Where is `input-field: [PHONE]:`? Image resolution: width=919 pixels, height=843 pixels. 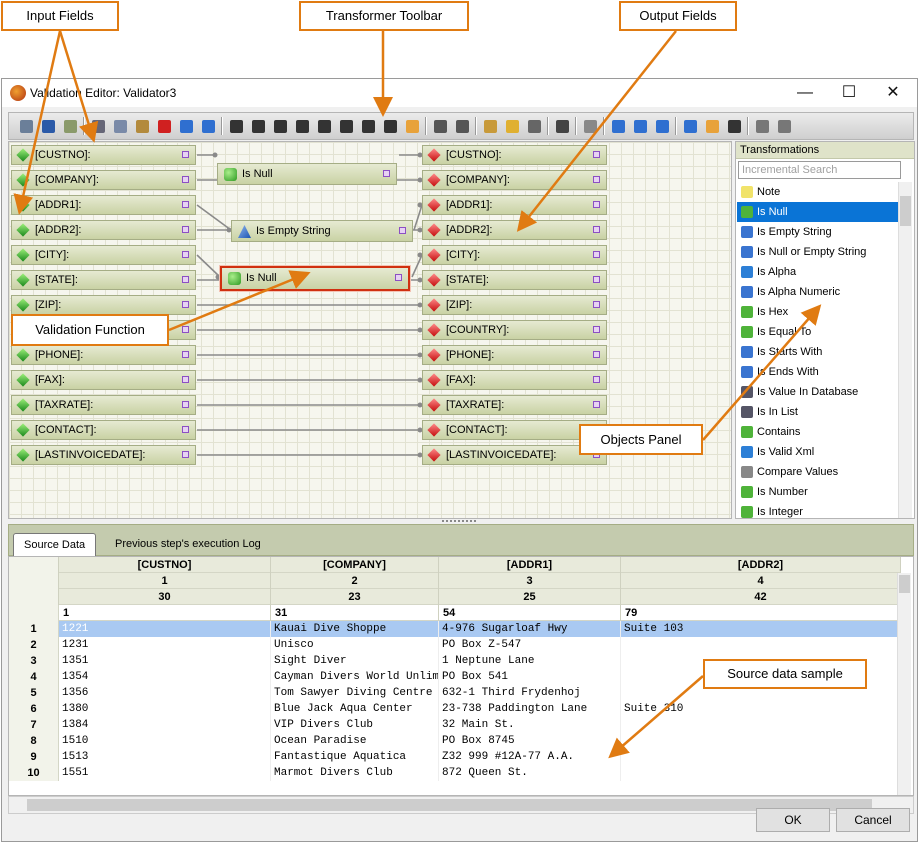
input-field: [PHONE]: is located at coordinates (103, 355).